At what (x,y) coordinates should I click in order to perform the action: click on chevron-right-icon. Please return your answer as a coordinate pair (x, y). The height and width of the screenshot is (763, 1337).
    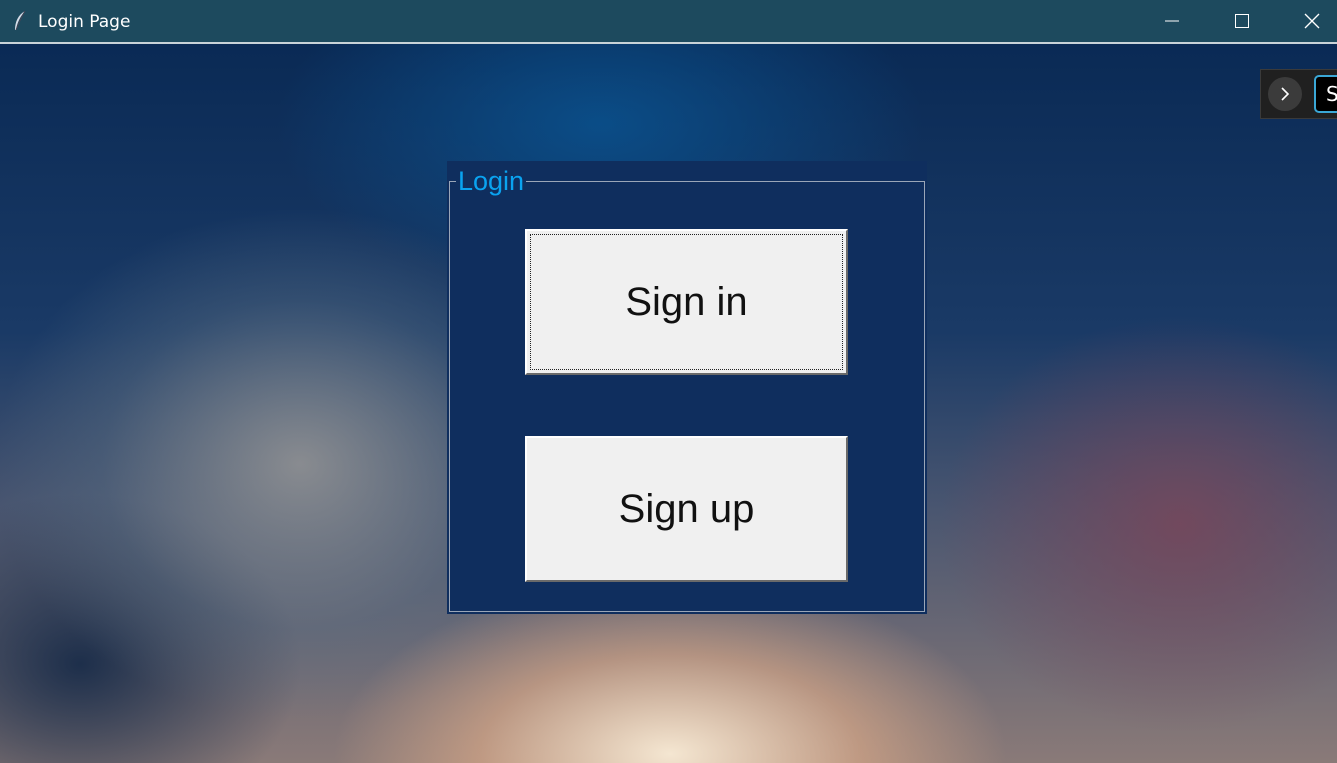
    Looking at the image, I should click on (1285, 94).